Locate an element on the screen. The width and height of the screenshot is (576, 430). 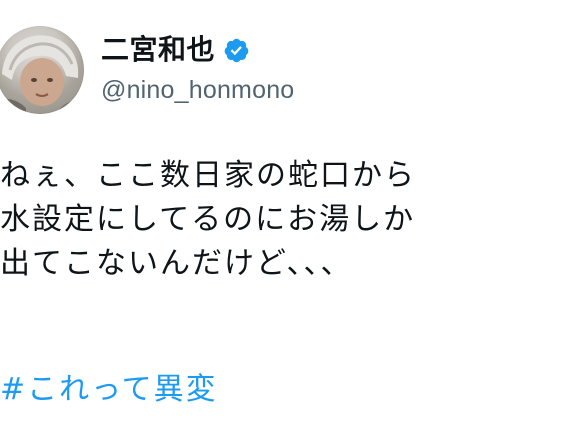
name-row: 二宮和也 is located at coordinates (197, 50).